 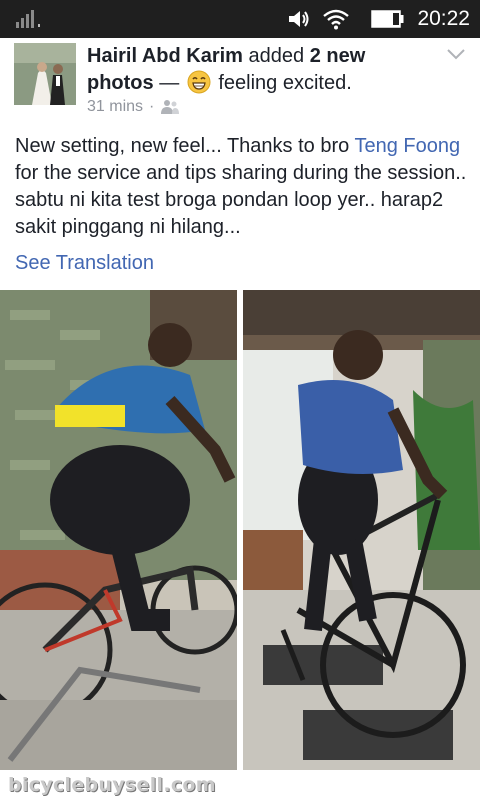 I want to click on site-watermark: bicyclebuysell.com, so click(x=112, y=785).